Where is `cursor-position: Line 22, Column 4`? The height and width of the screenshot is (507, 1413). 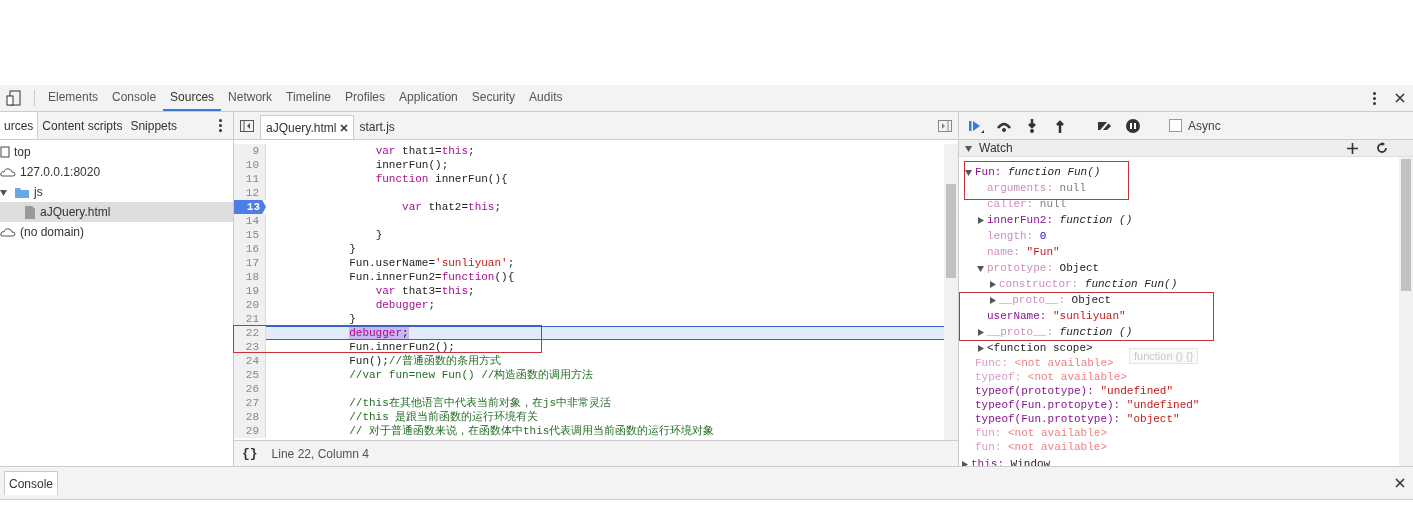
cursor-position: Line 22, Column 4 is located at coordinates (320, 453).